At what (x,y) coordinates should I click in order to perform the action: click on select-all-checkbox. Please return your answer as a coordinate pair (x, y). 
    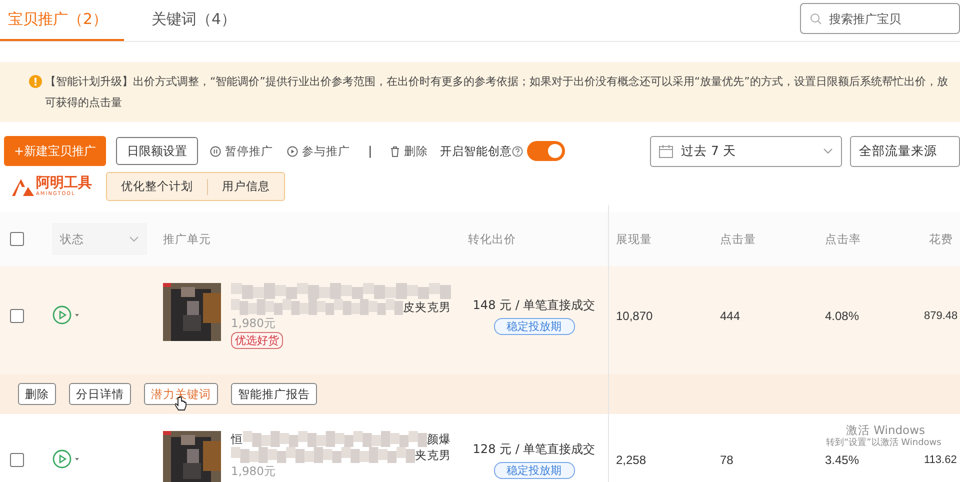
    Looking at the image, I should click on (17, 239).